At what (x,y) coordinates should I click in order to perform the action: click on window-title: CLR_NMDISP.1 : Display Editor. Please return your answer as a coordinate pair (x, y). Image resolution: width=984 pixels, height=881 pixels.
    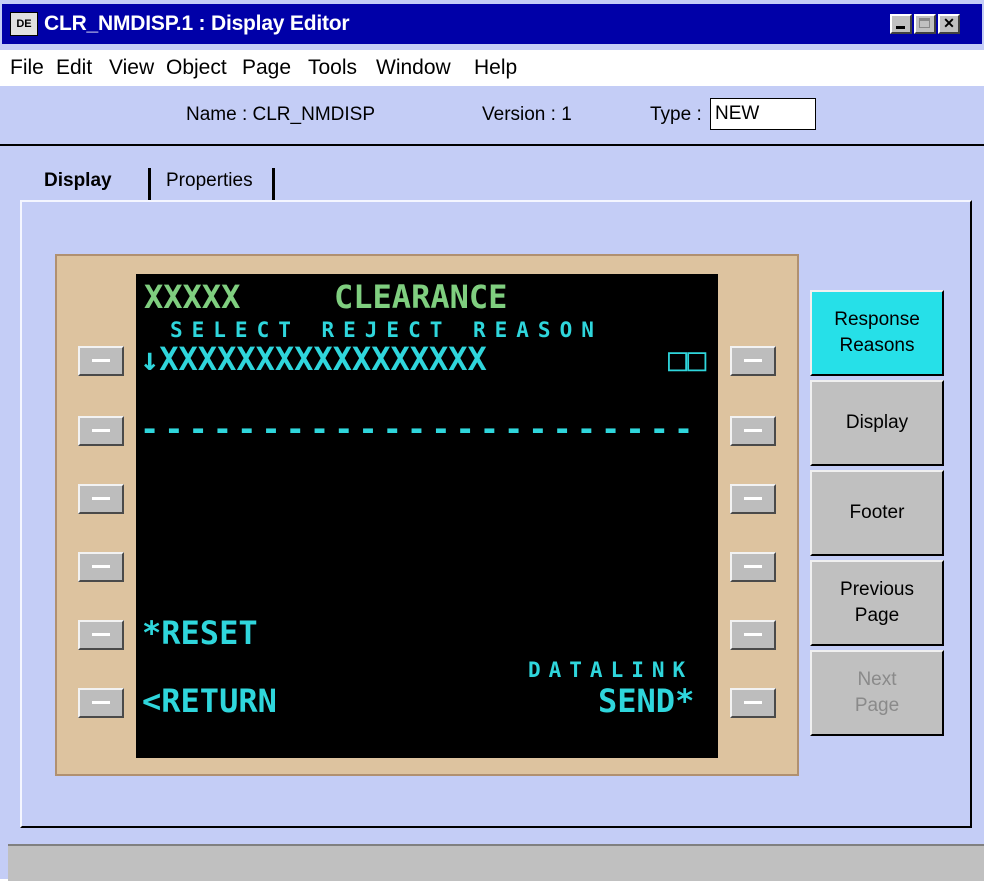
    Looking at the image, I should click on (197, 23).